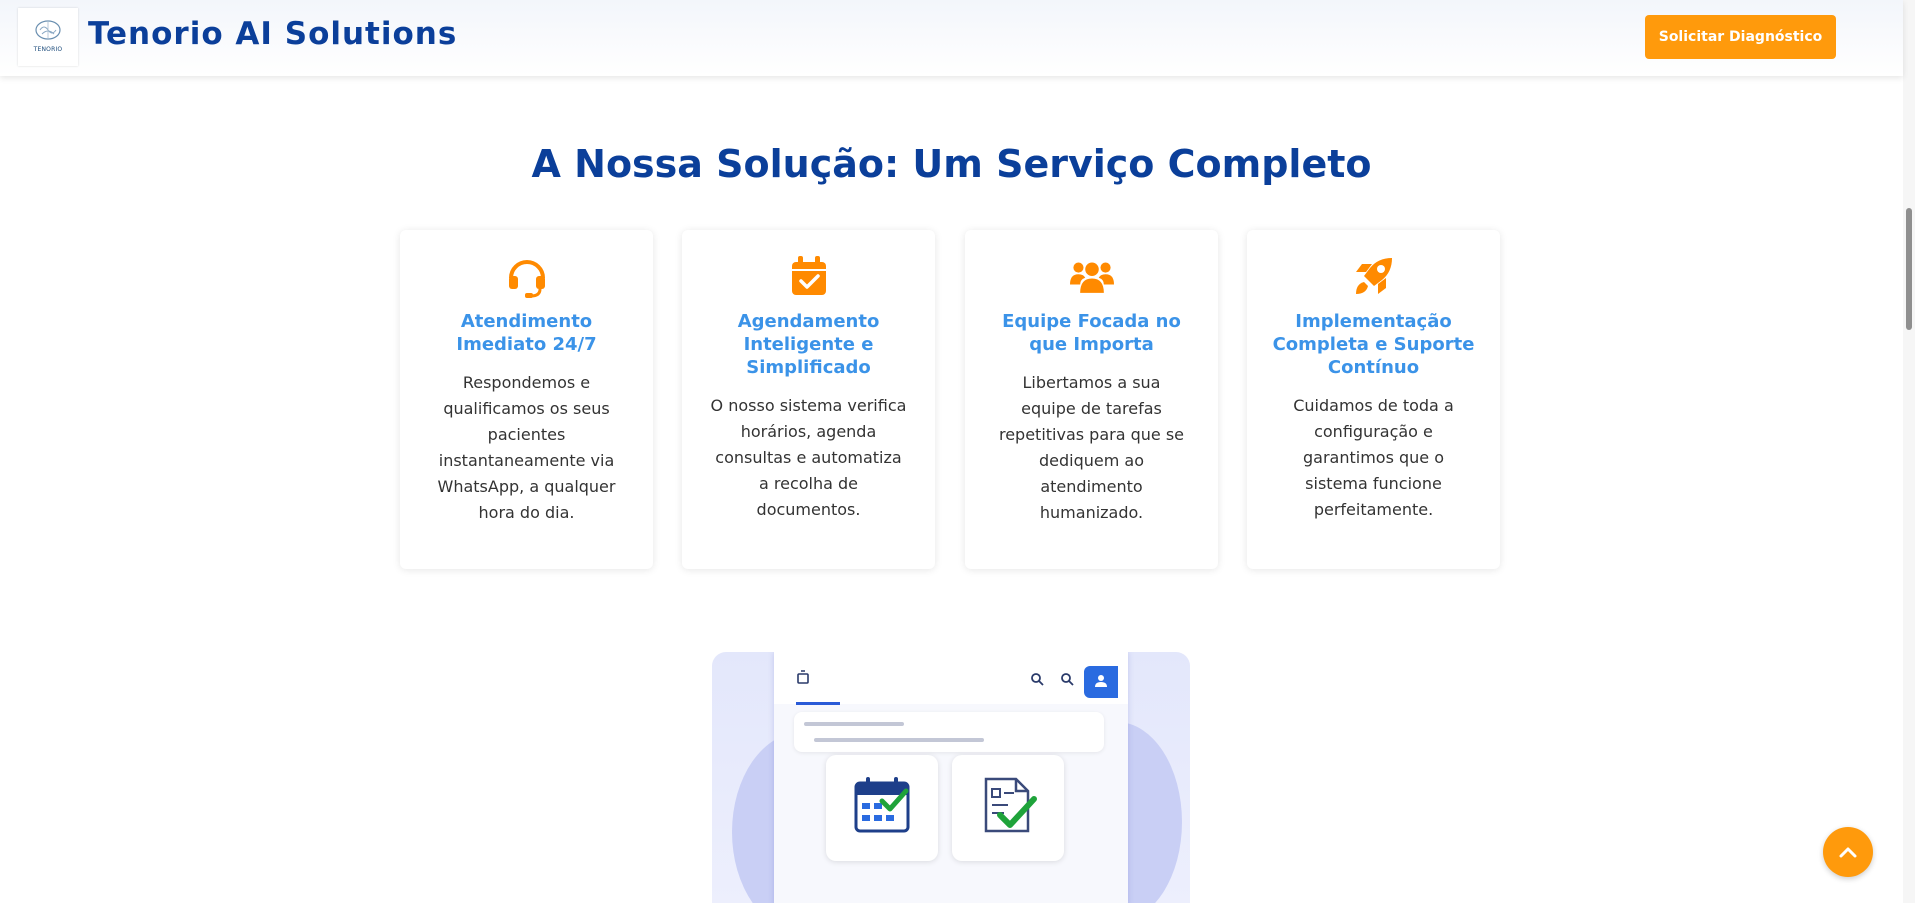 This screenshot has height=903, width=1915. I want to click on back-to-top-button, so click(1848, 852).